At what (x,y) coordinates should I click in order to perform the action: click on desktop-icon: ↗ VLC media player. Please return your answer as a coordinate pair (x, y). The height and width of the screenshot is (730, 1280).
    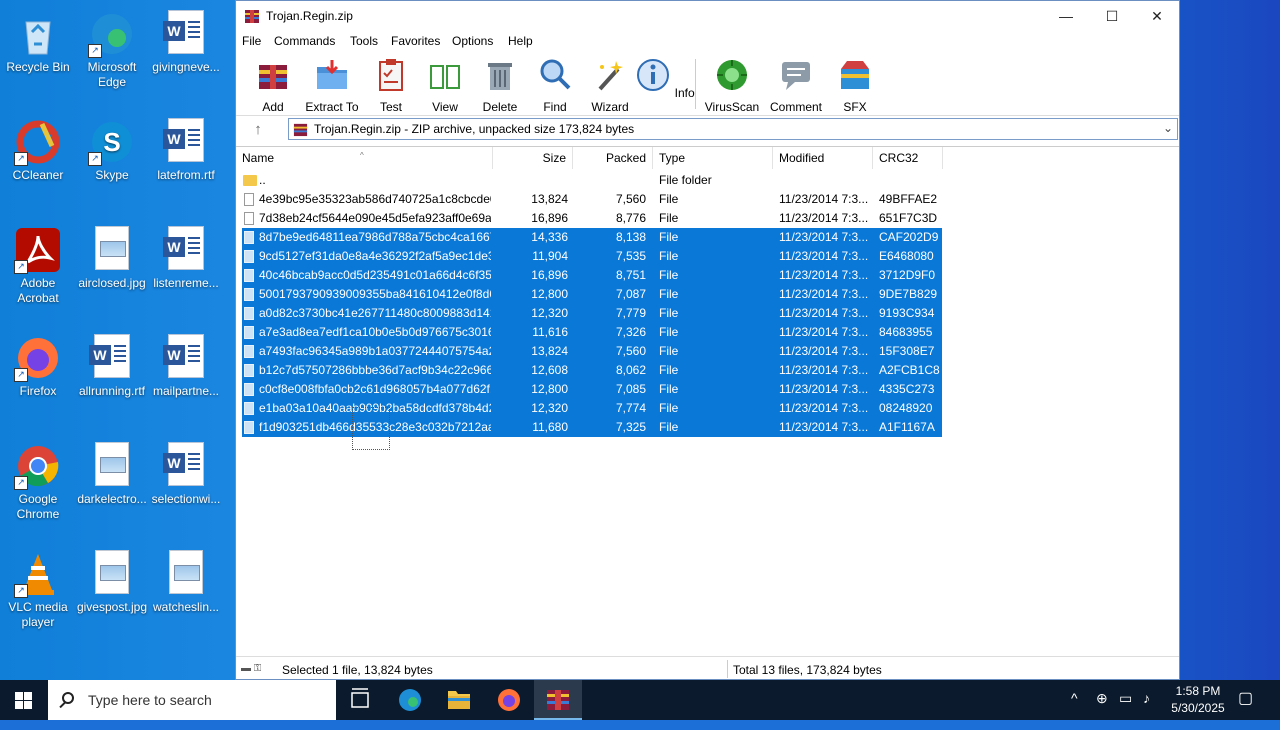
    Looking at the image, I should click on (38, 587).